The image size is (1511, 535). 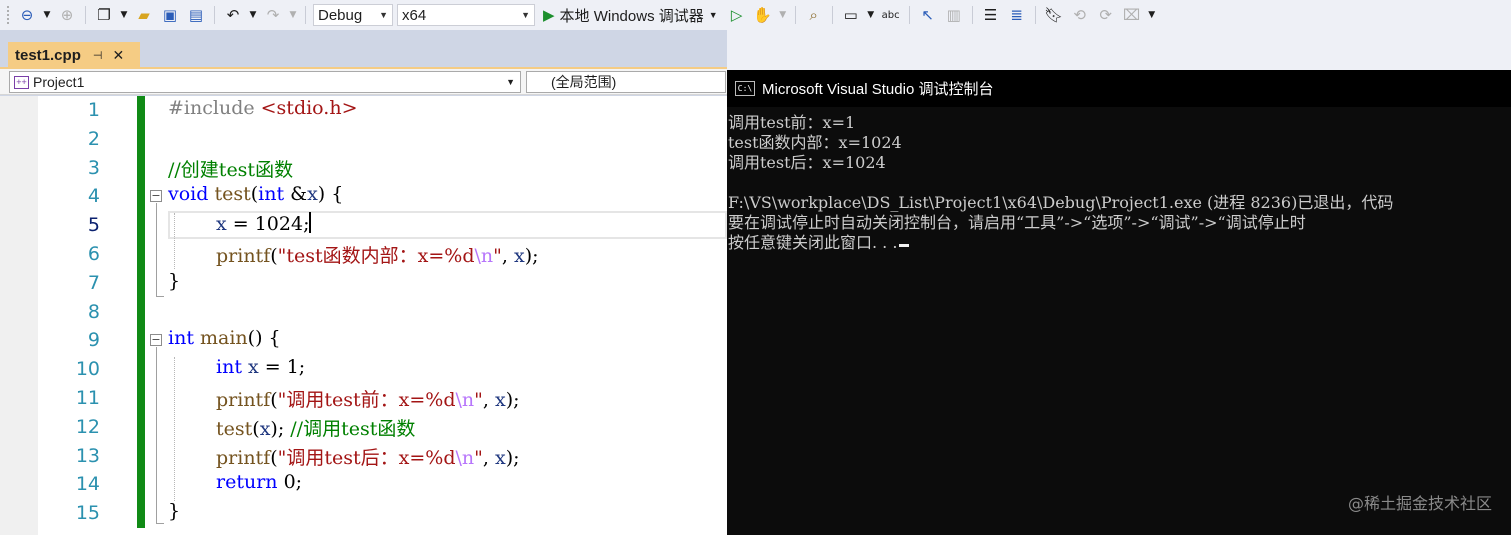 What do you see at coordinates (484, 256) in the screenshot?
I see `escape-sequence: \n` at bounding box center [484, 256].